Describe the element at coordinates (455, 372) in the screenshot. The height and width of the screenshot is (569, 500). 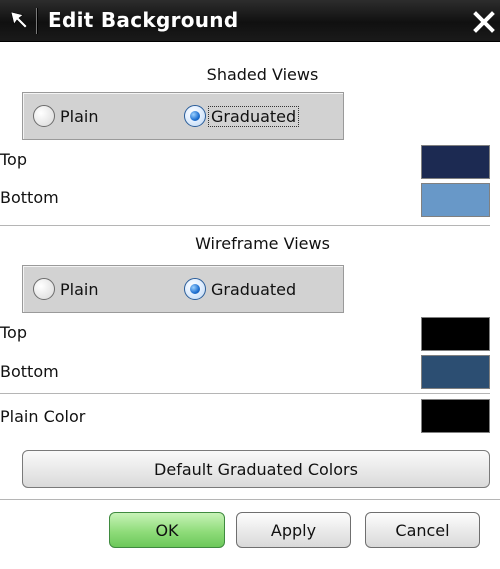
I see `wireframe-bottom-color-swatch` at that location.